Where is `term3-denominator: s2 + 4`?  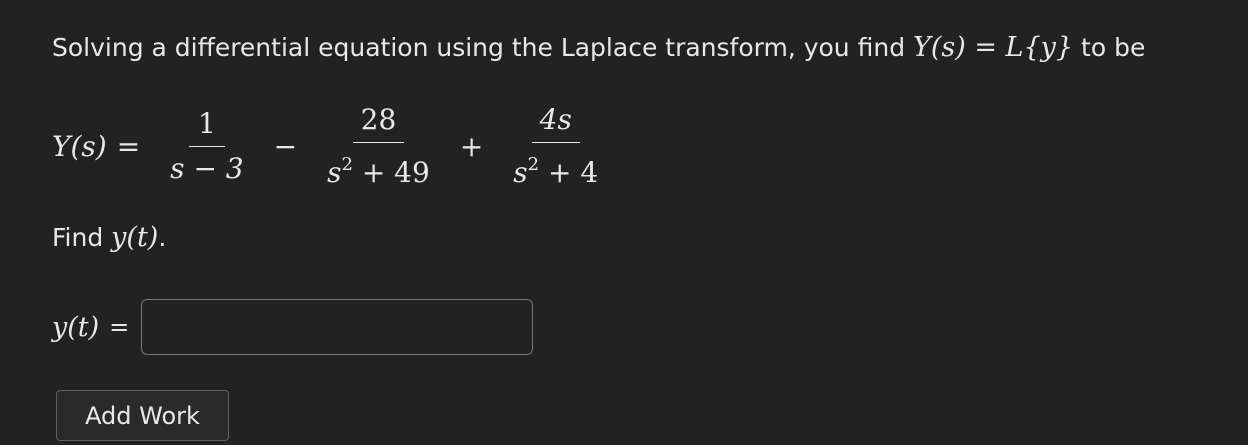
term3-denominator: s2 + 4 is located at coordinates (556, 171).